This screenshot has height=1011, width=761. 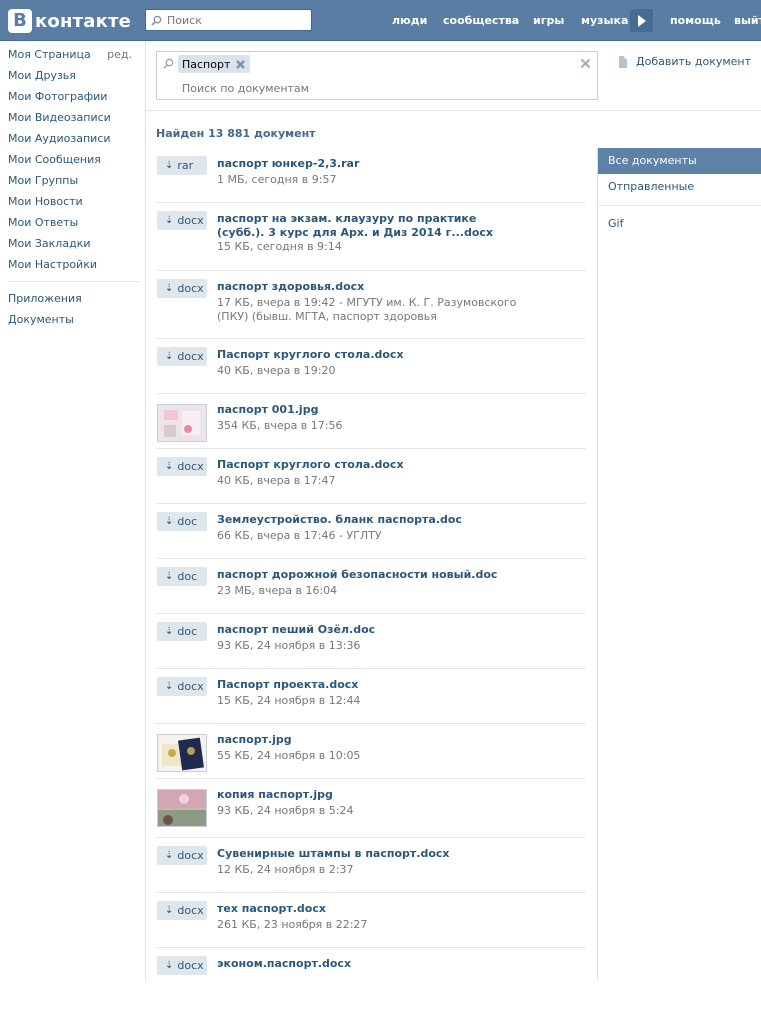 I want to click on document-title: паспорт юнкер-2,3.rar, so click(x=367, y=164).